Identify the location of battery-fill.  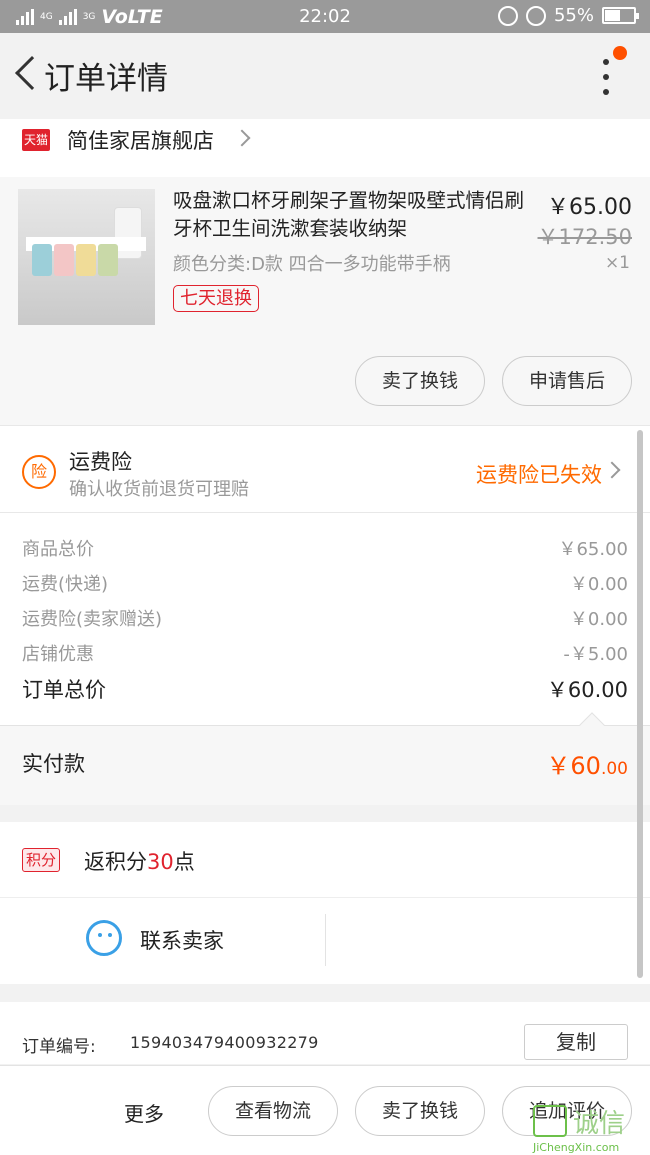
(613, 15).